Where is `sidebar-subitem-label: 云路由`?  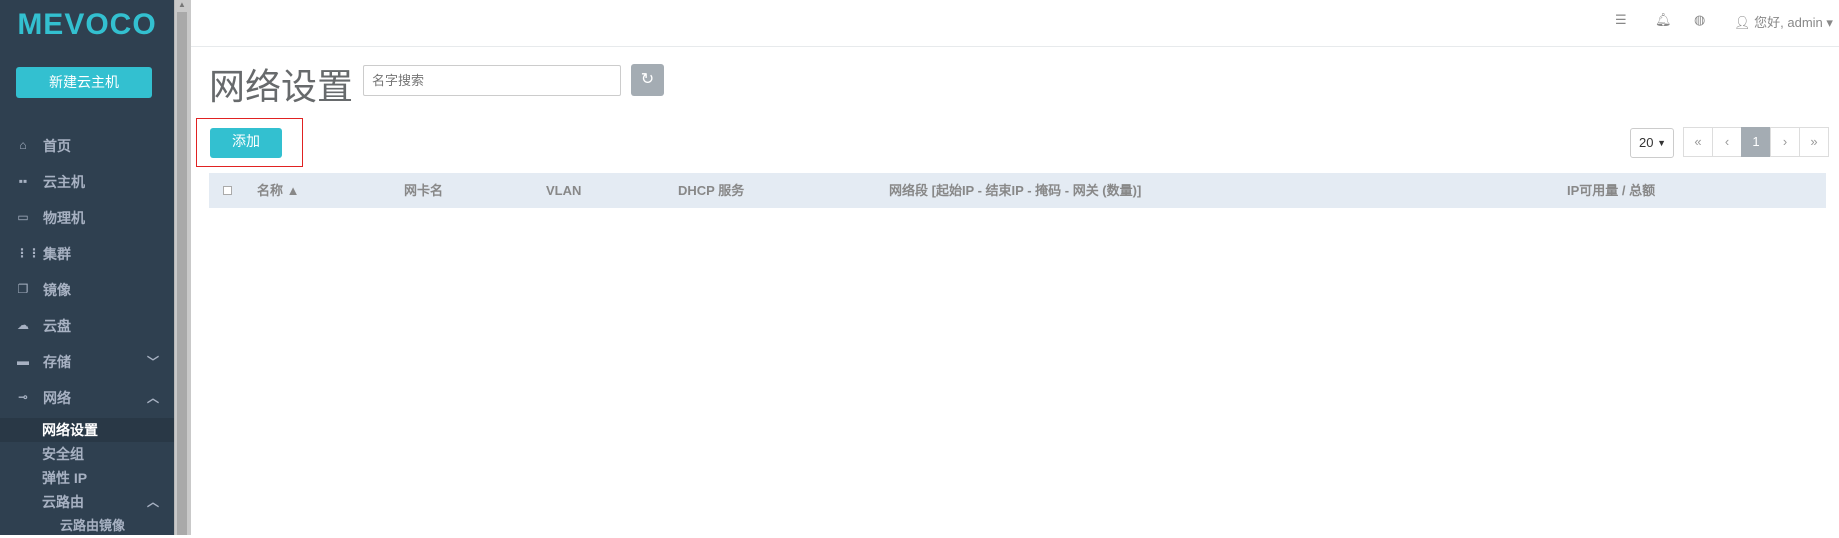 sidebar-subitem-label: 云路由 is located at coordinates (63, 502).